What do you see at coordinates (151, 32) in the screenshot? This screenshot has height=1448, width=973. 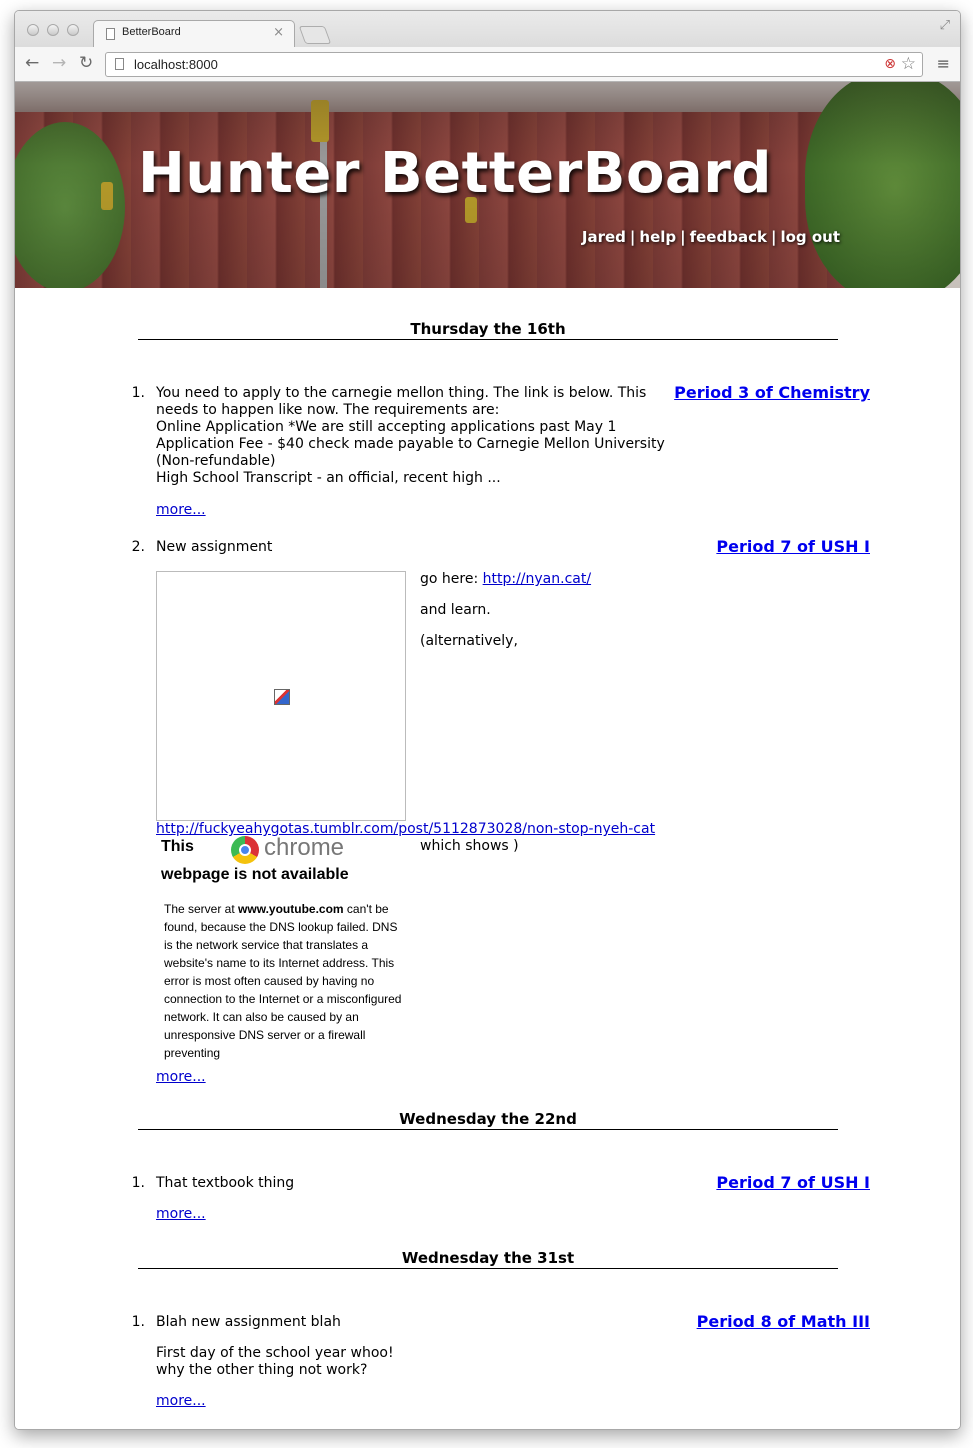 I see `tab-title: BetterBoard` at bounding box center [151, 32].